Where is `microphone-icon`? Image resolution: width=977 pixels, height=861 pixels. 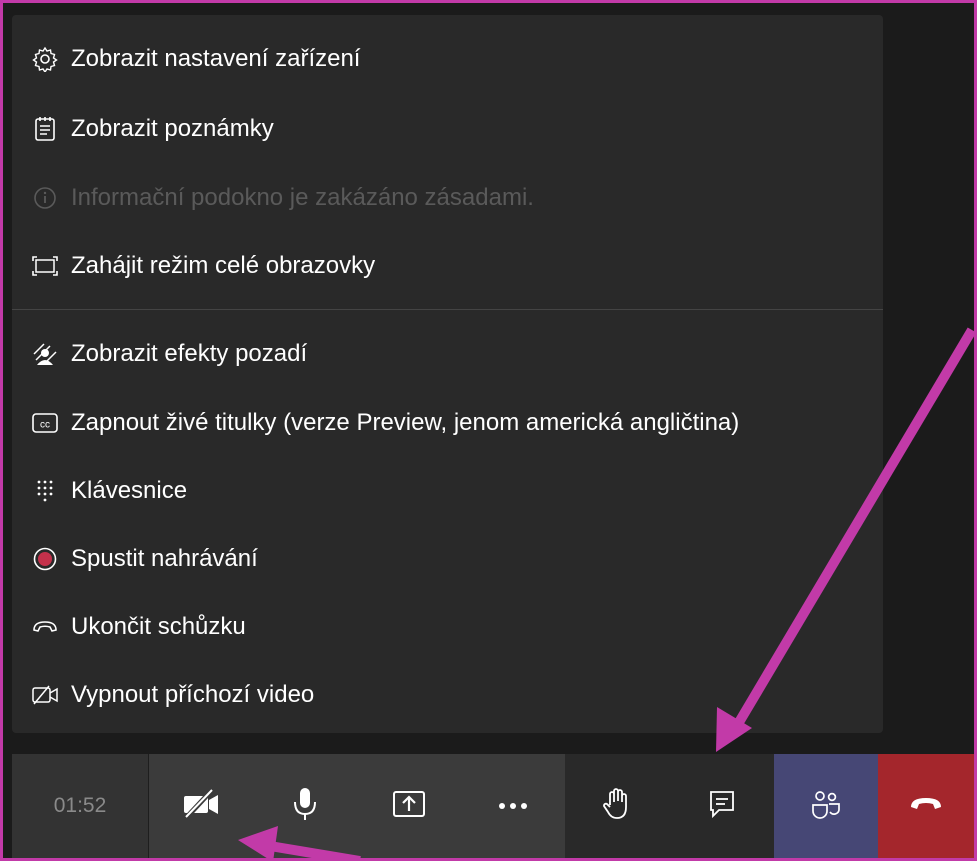
microphone-icon is located at coordinates (305, 806).